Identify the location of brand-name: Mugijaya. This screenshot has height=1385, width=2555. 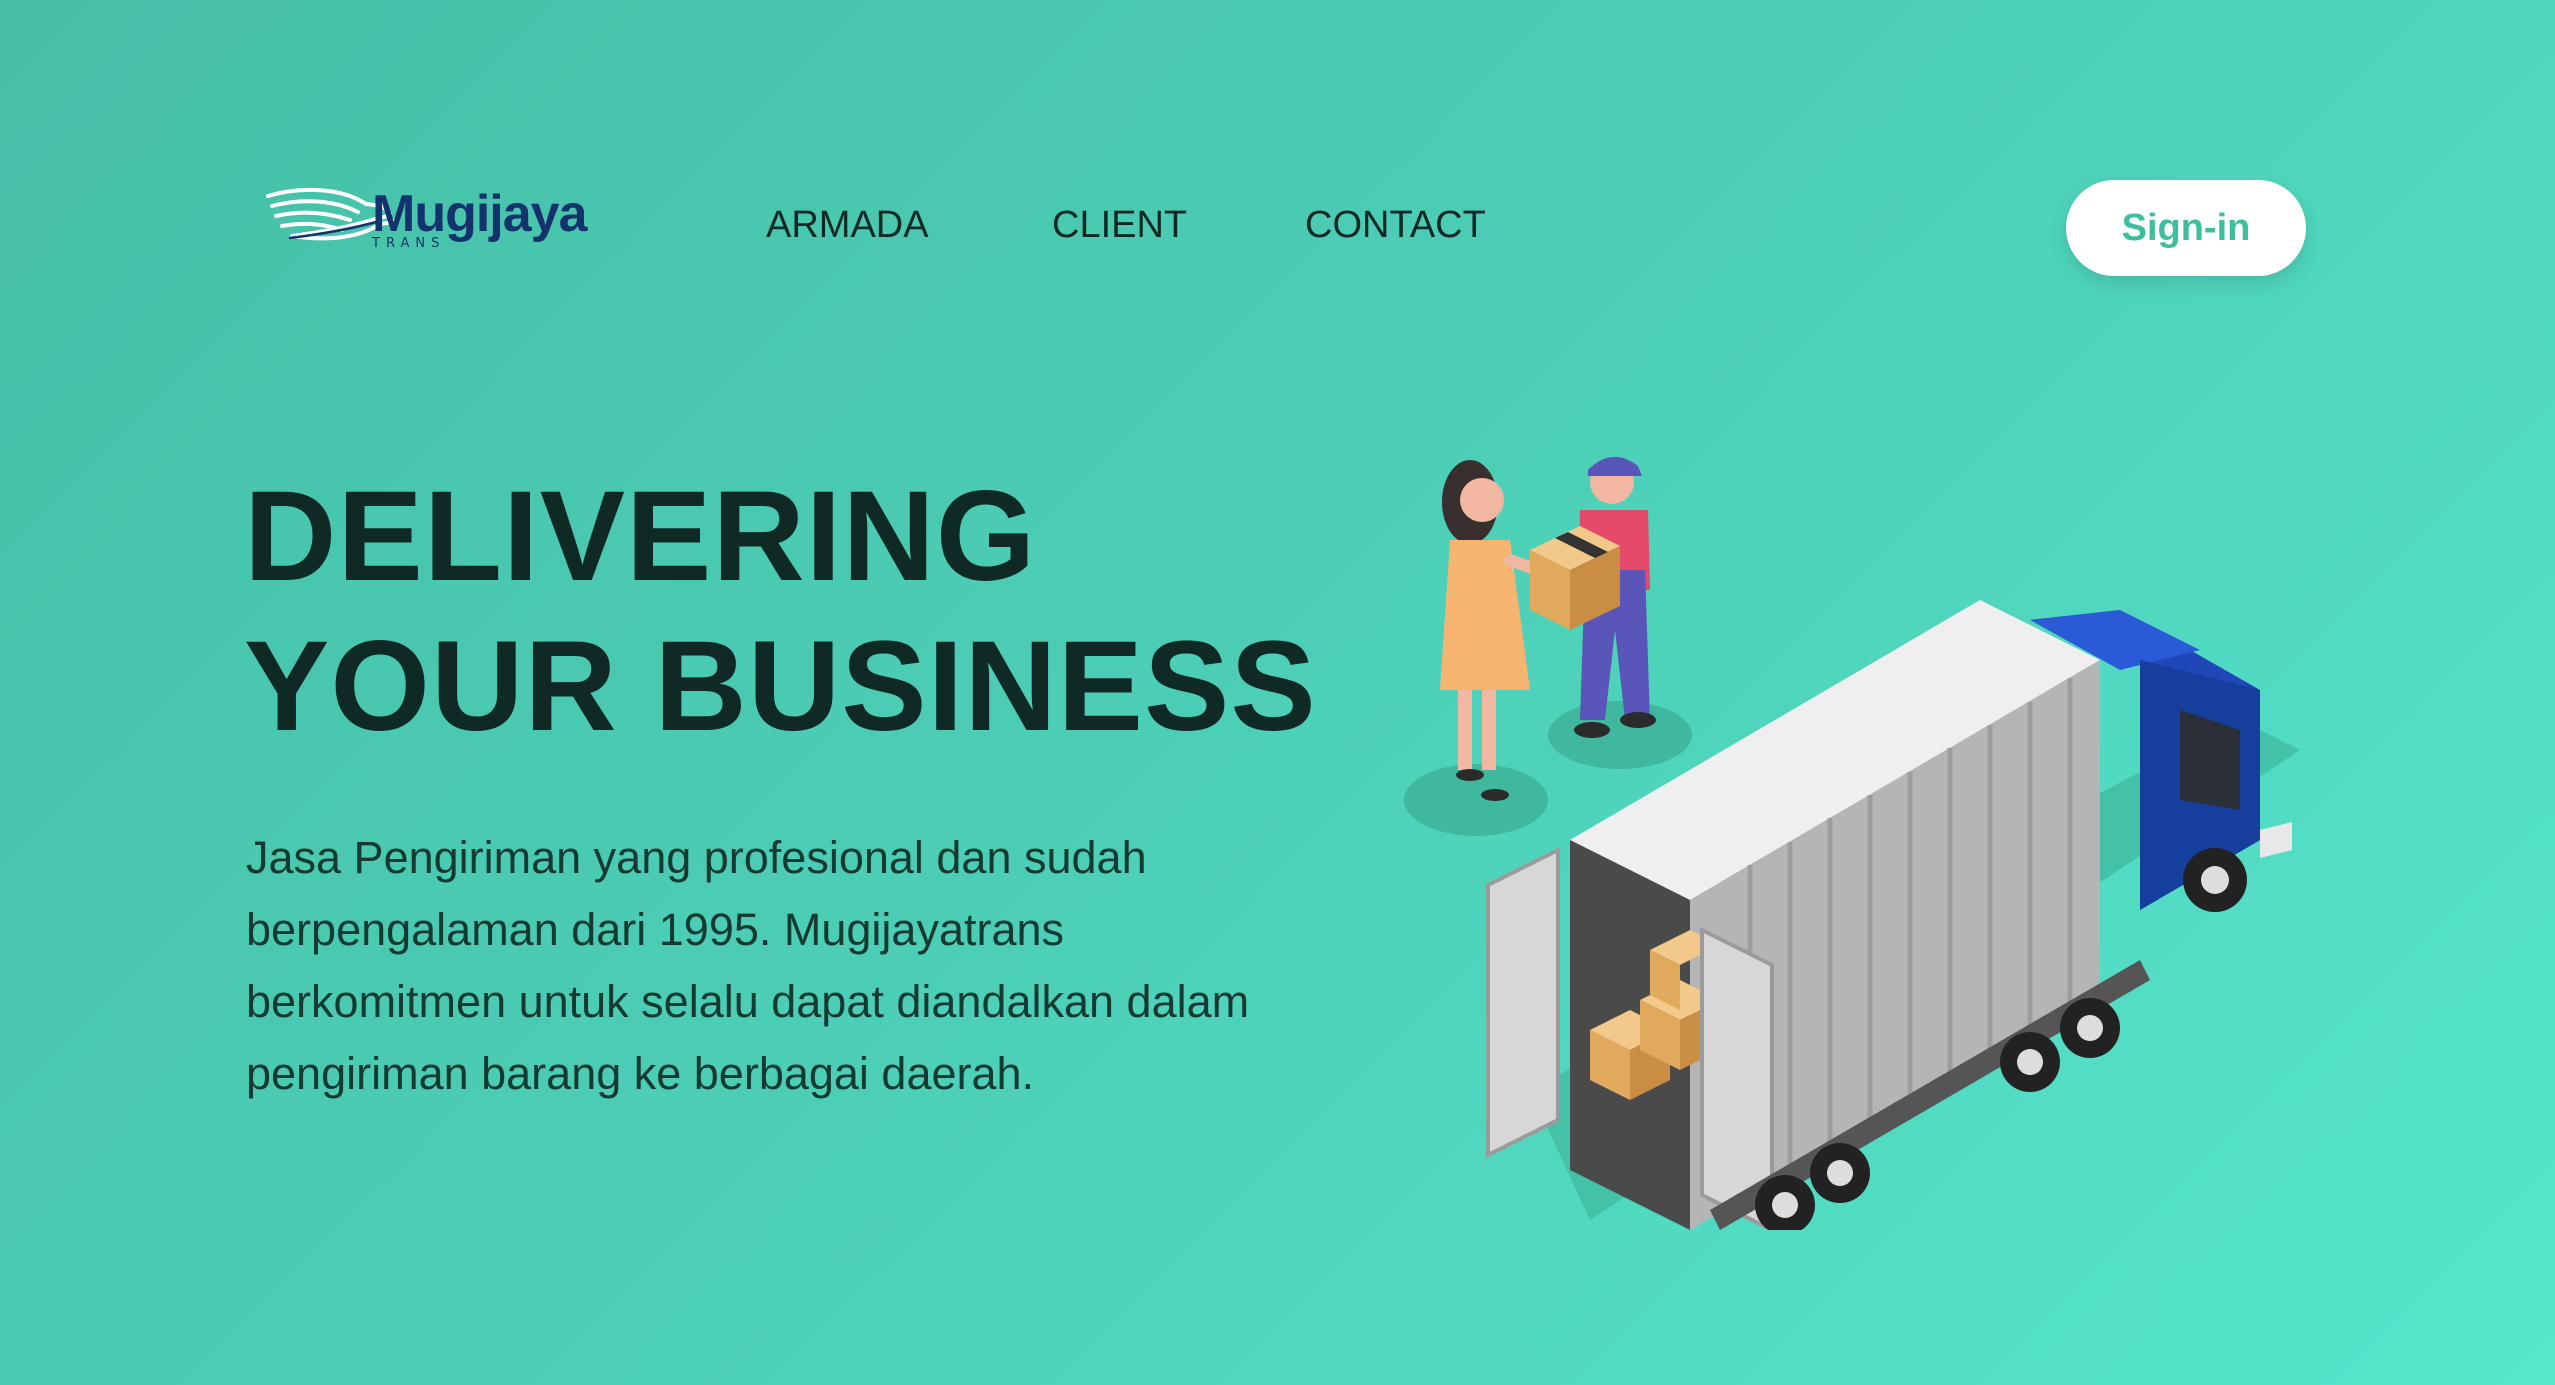
(479, 214).